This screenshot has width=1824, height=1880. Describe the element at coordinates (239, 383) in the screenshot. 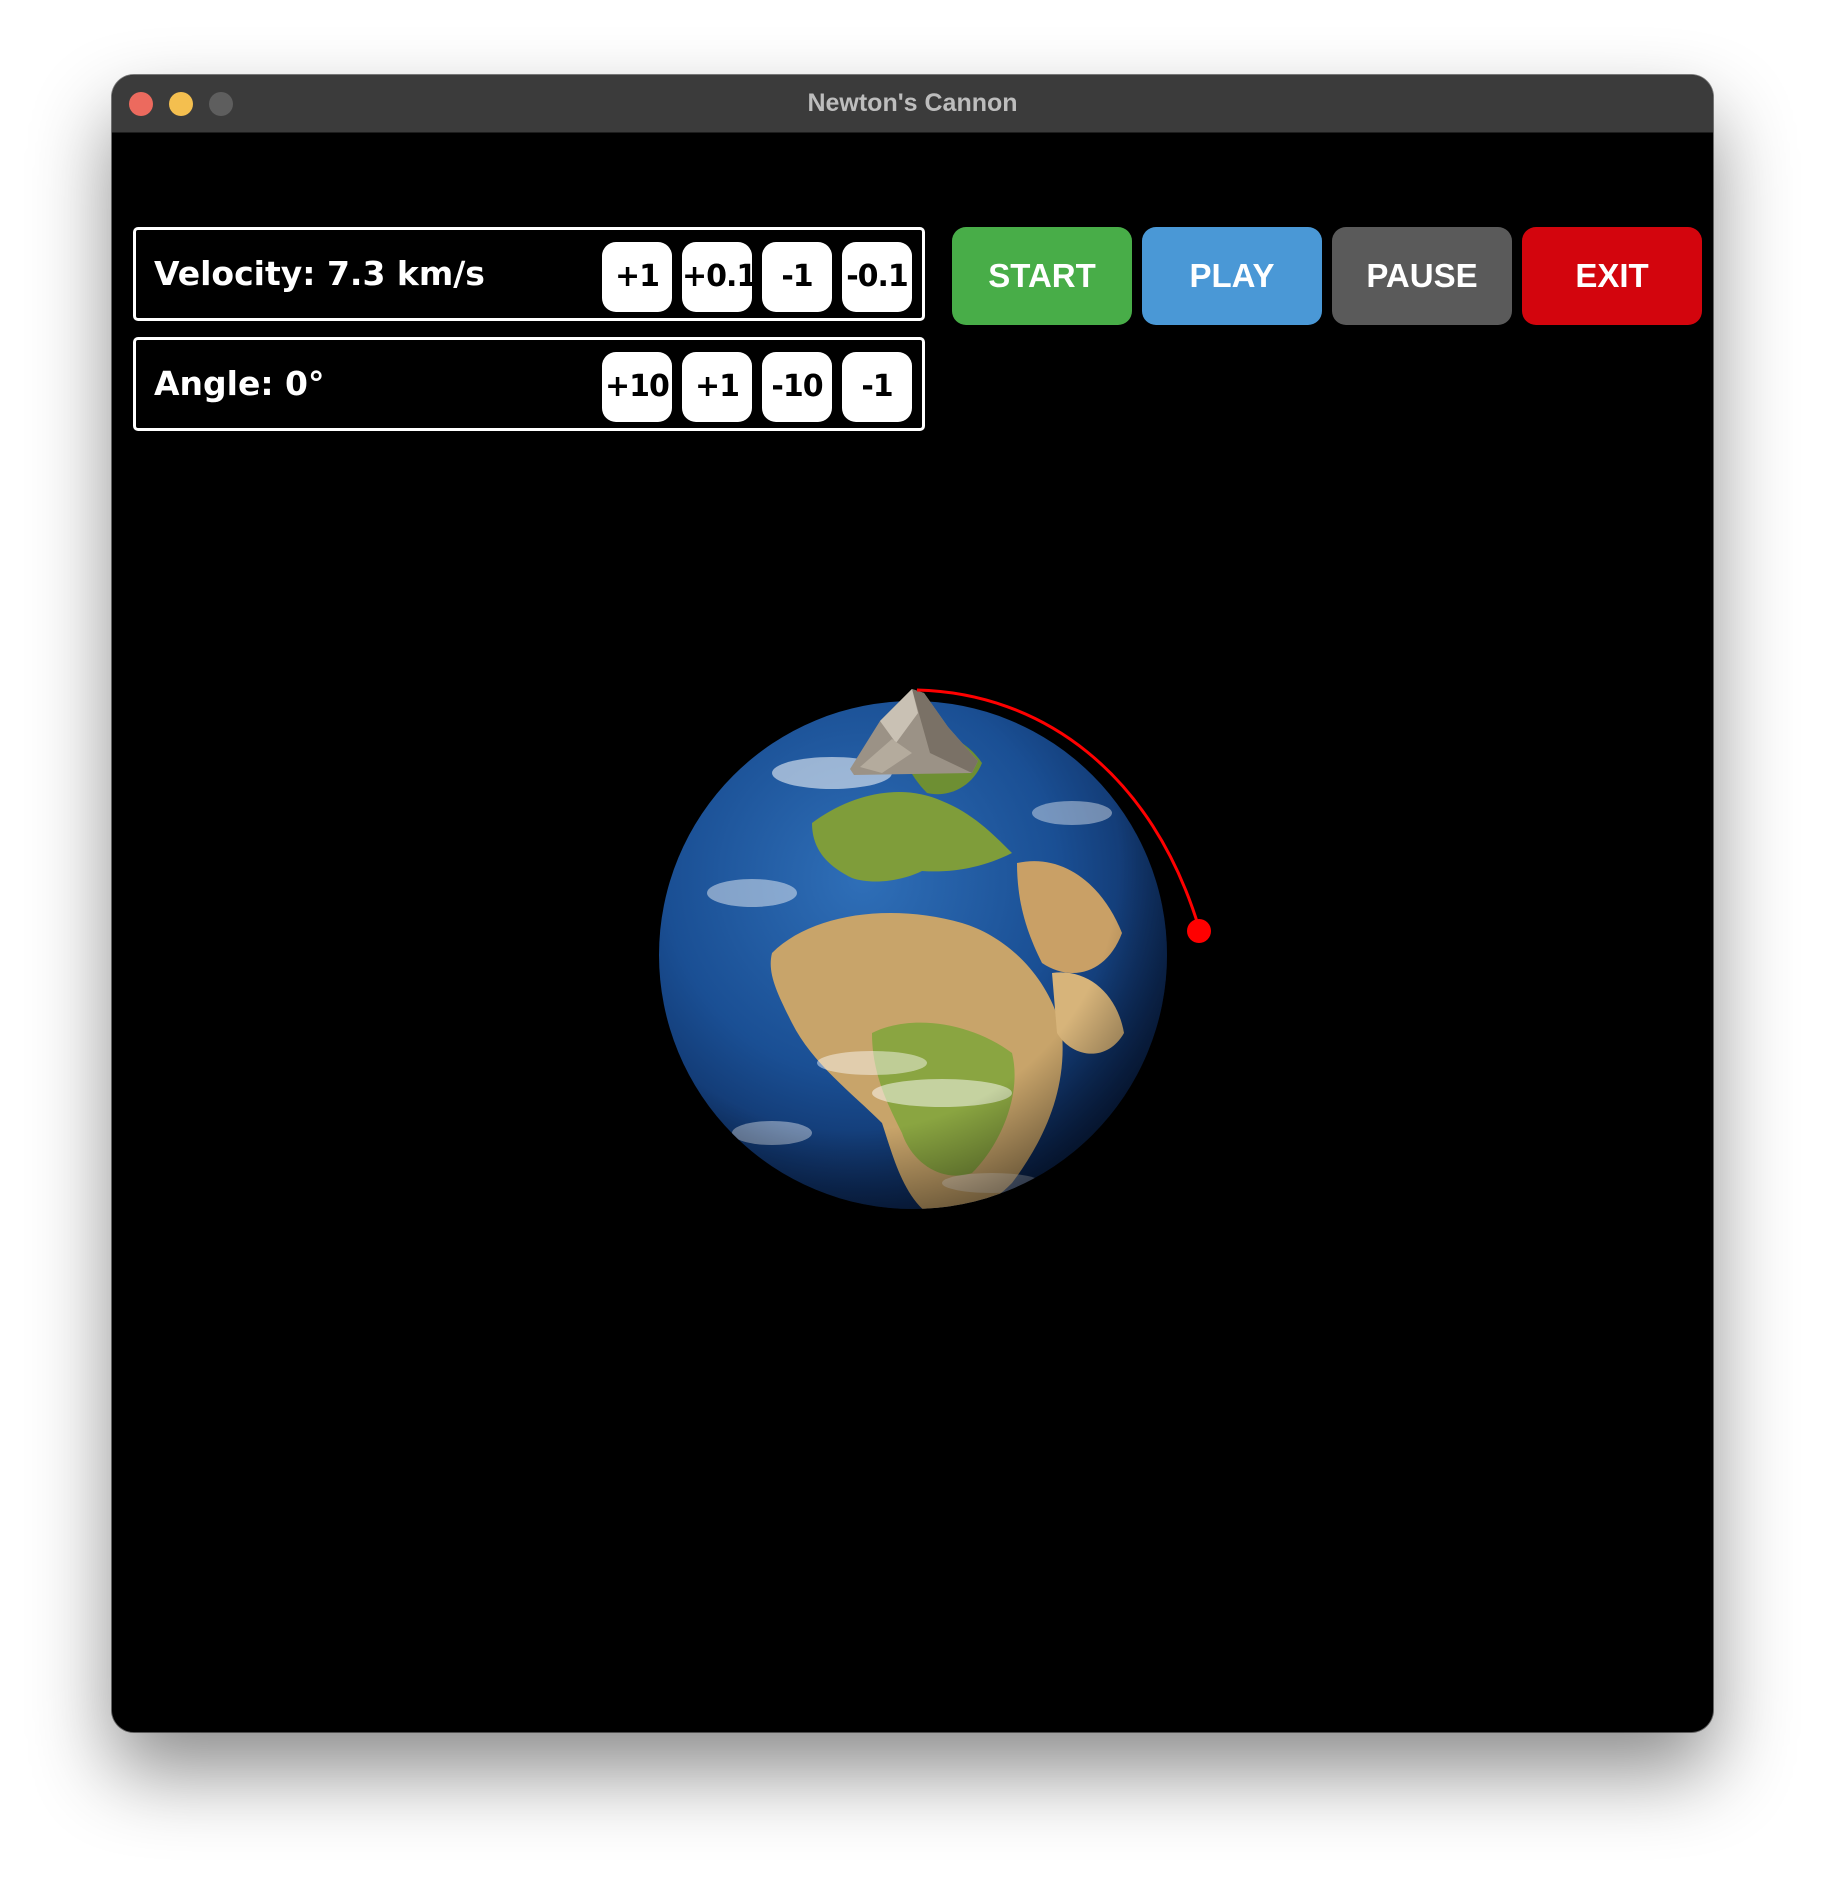

I see `angle-label: Angle: 0°` at that location.